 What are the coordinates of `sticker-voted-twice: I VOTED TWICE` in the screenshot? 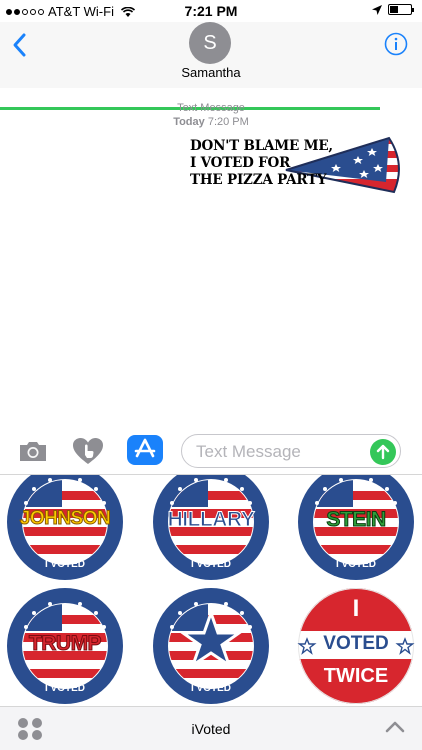 It's located at (356, 646).